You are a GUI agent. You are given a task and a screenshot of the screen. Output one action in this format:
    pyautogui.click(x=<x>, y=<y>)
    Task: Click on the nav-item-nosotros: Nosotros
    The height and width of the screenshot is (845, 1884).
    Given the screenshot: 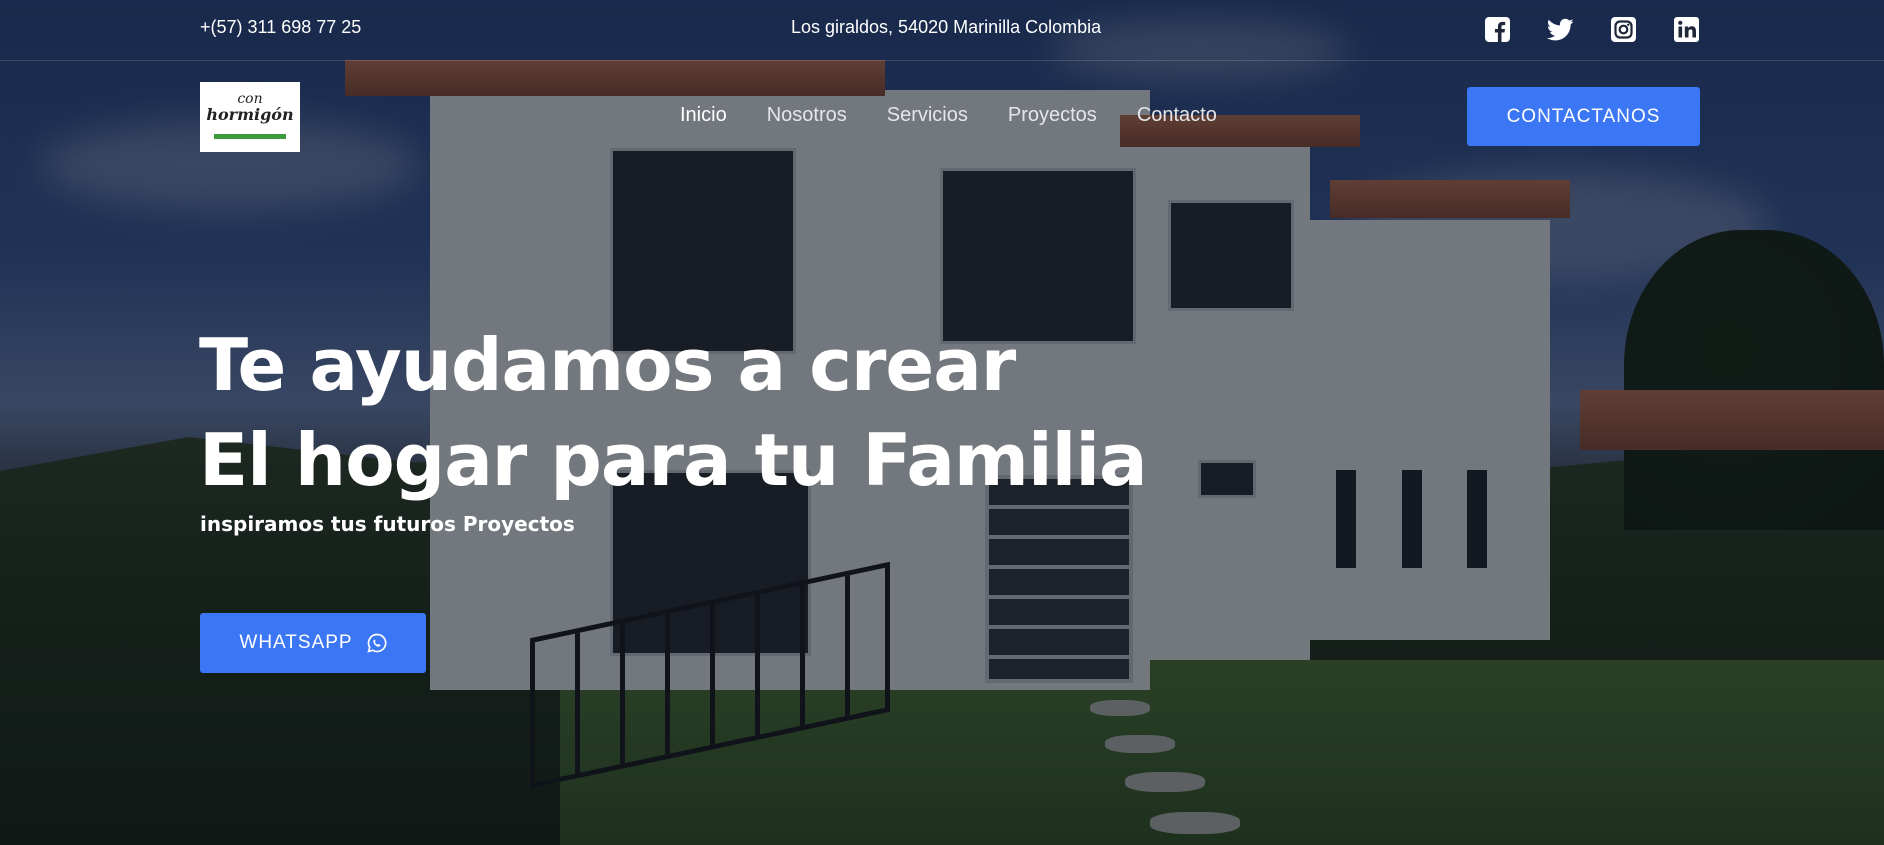 What is the action you would take?
    pyautogui.click(x=807, y=115)
    